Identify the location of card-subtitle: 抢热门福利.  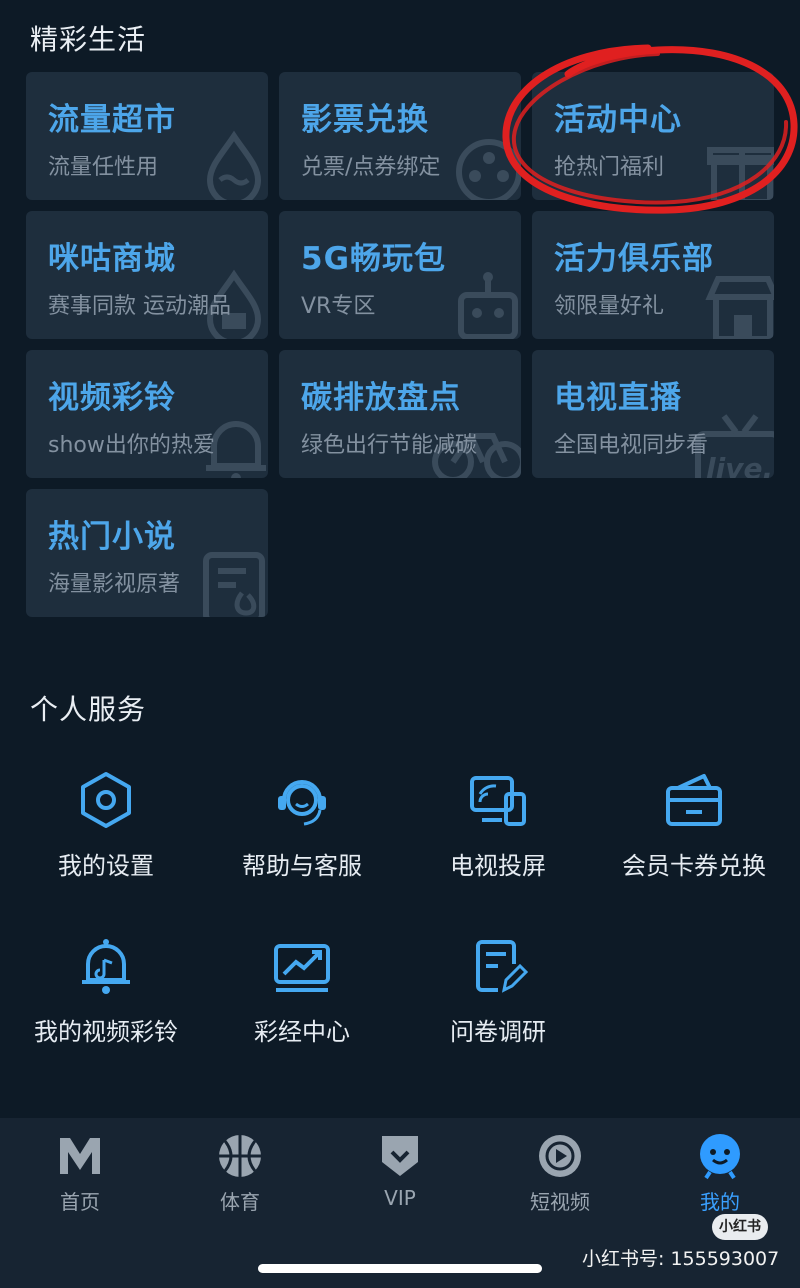
(609, 167).